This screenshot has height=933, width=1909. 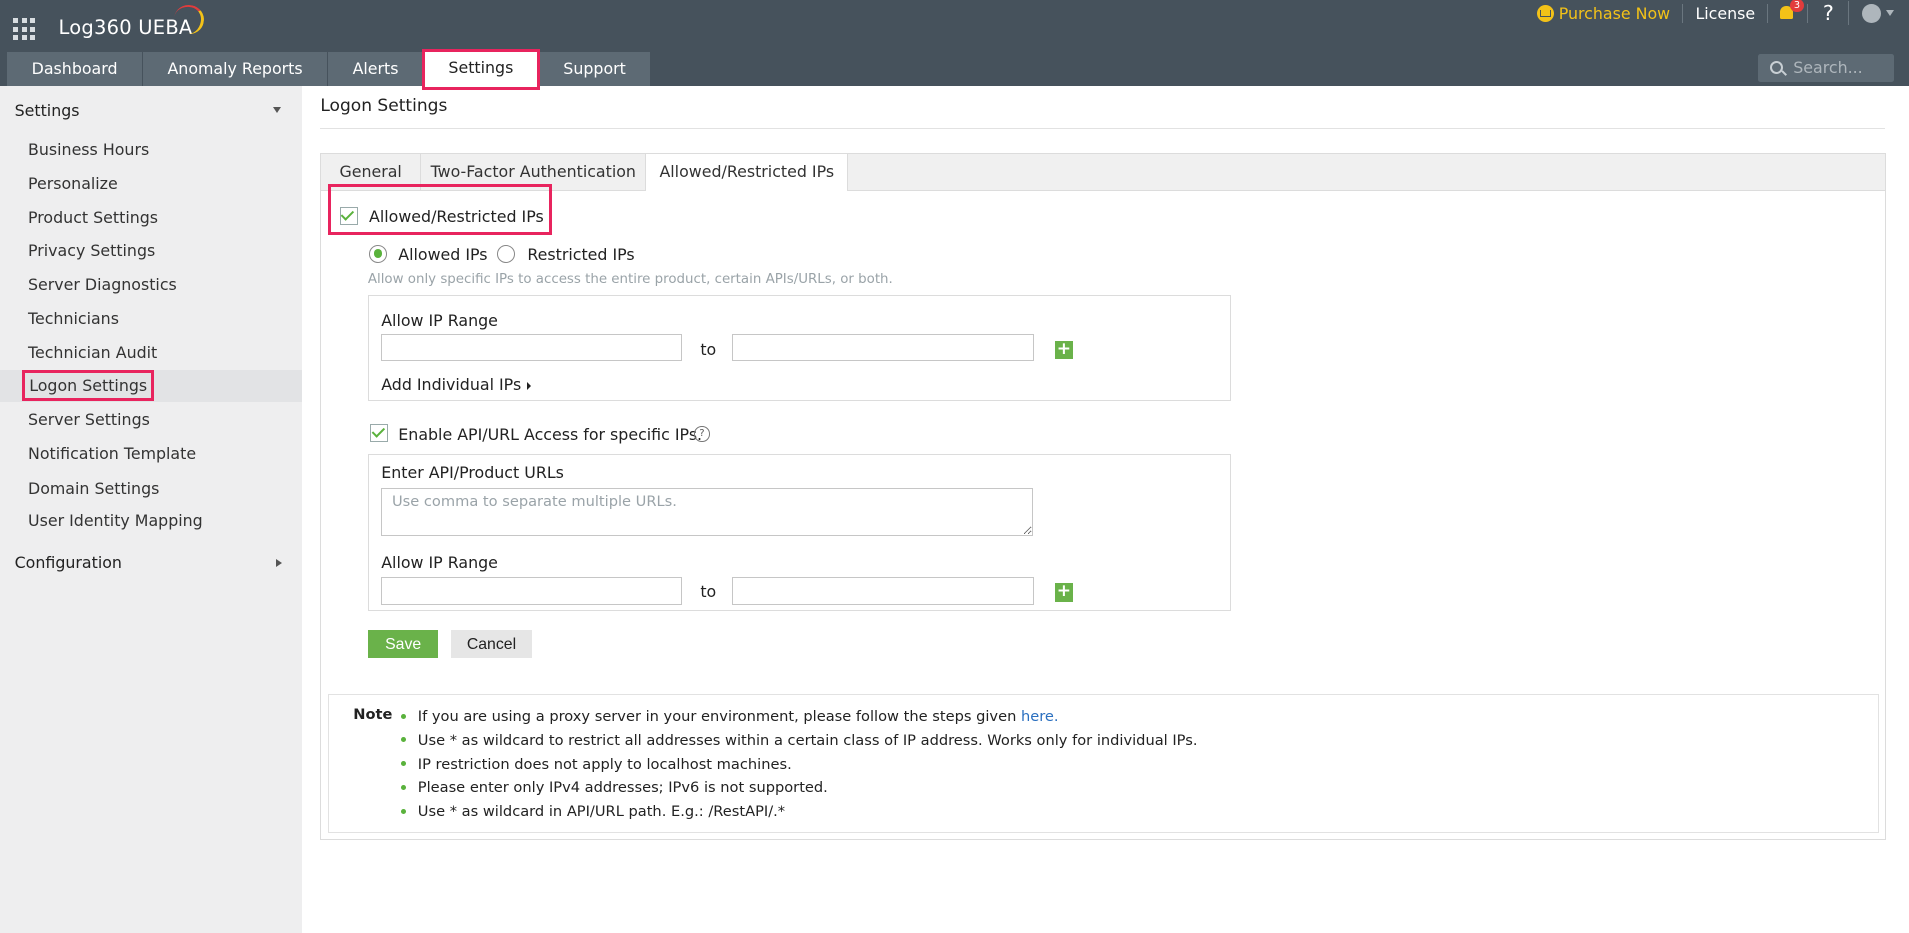 I want to click on header-actions: Purchase Now License 3 ?, so click(x=1717, y=13).